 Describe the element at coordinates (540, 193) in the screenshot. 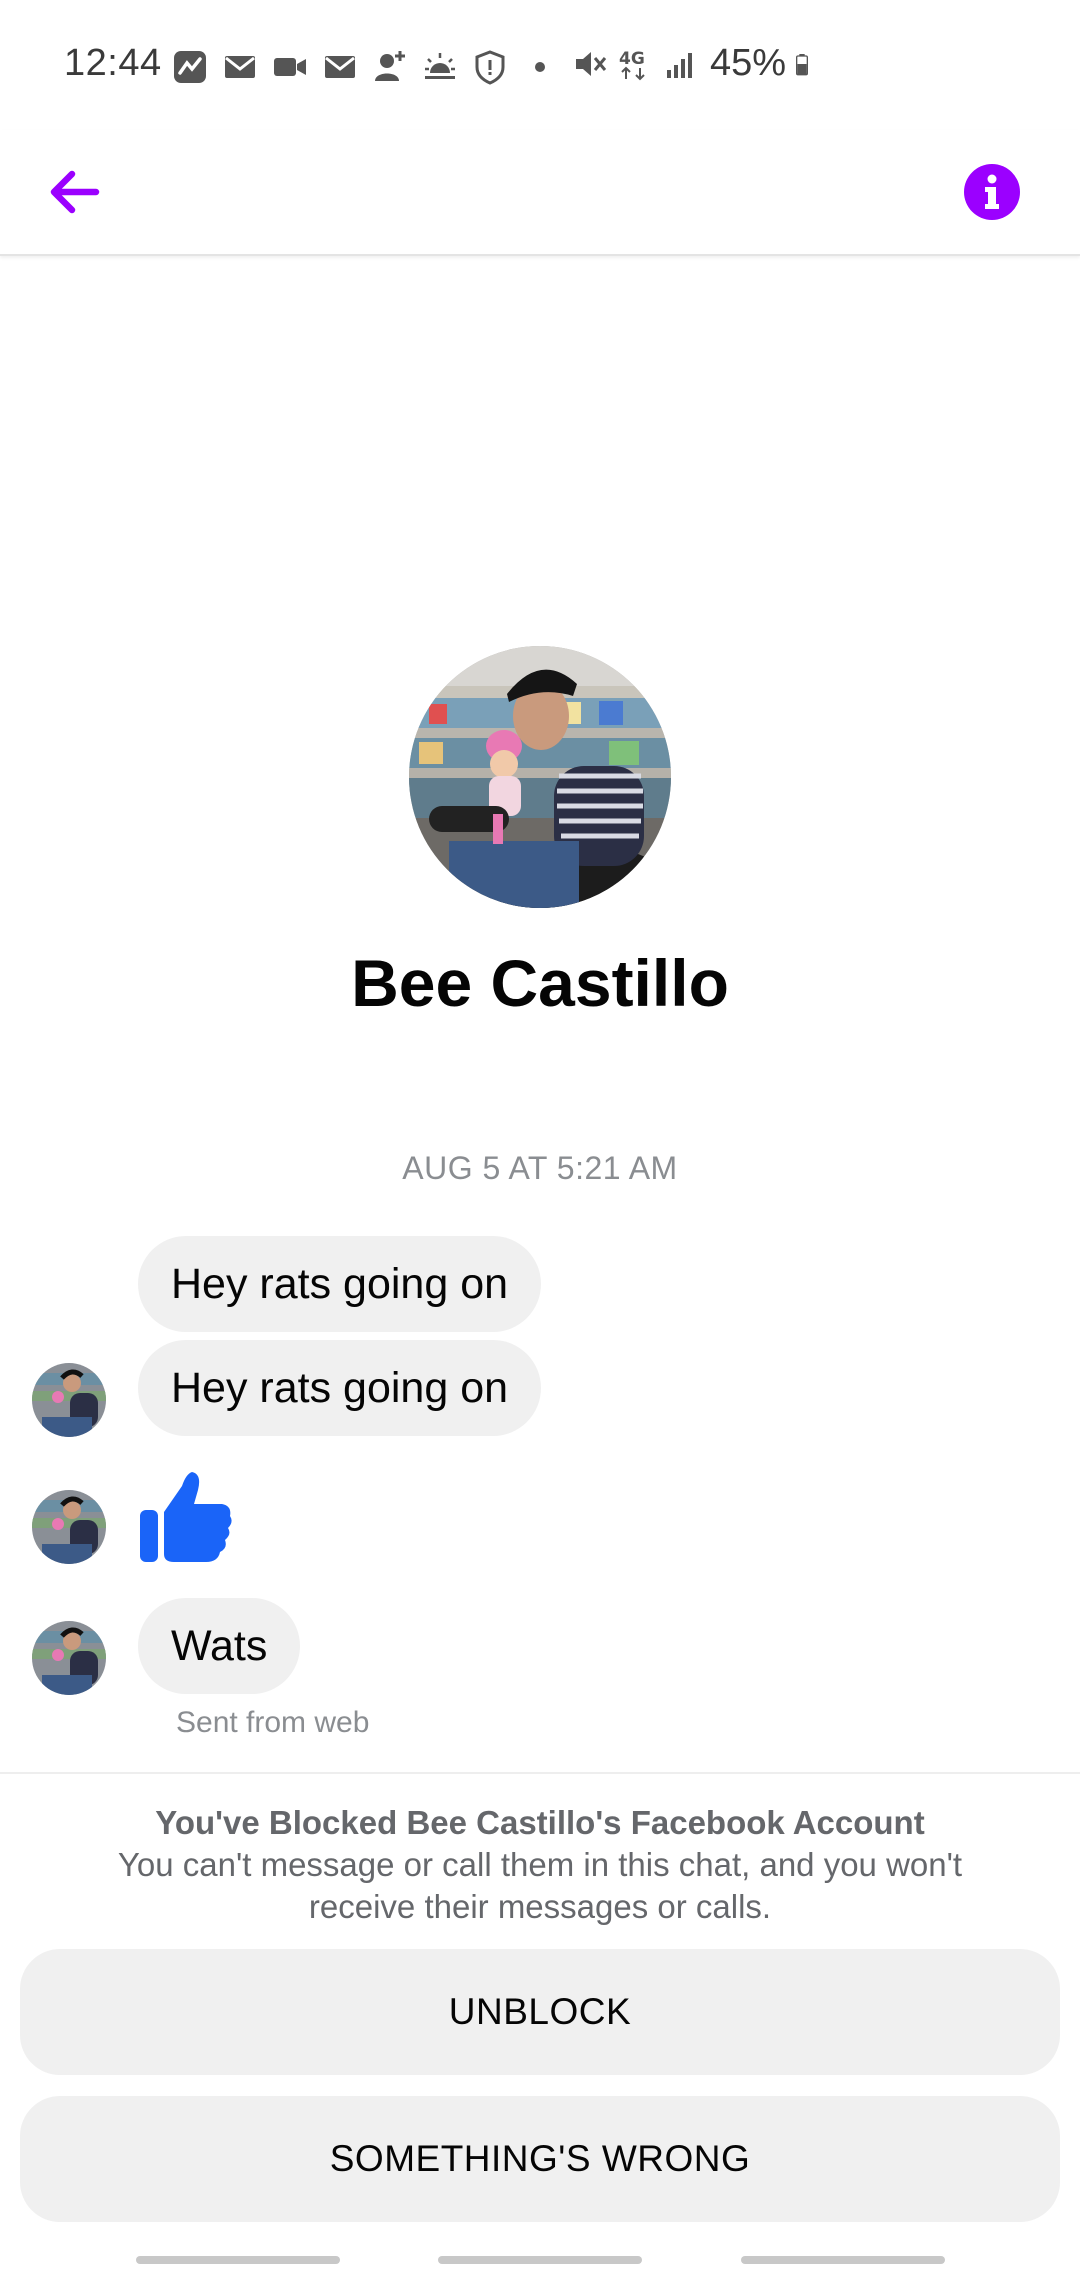

I see `chat-header` at that location.